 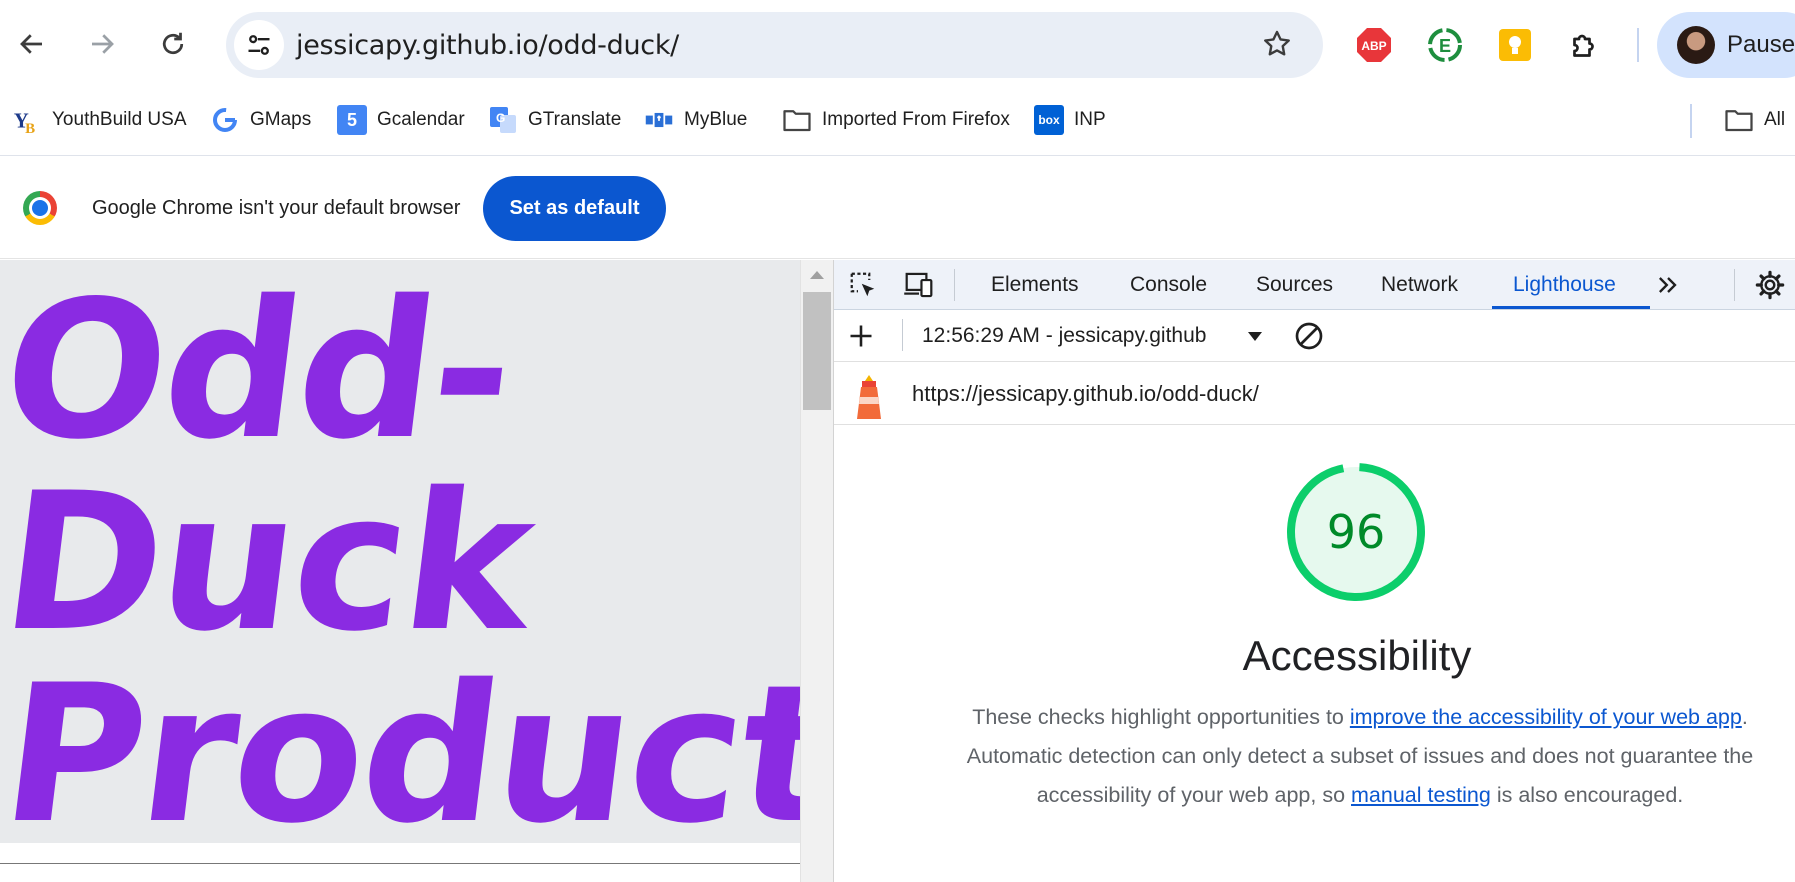 What do you see at coordinates (1090, 119) in the screenshot?
I see `bookmark-label: INP` at bounding box center [1090, 119].